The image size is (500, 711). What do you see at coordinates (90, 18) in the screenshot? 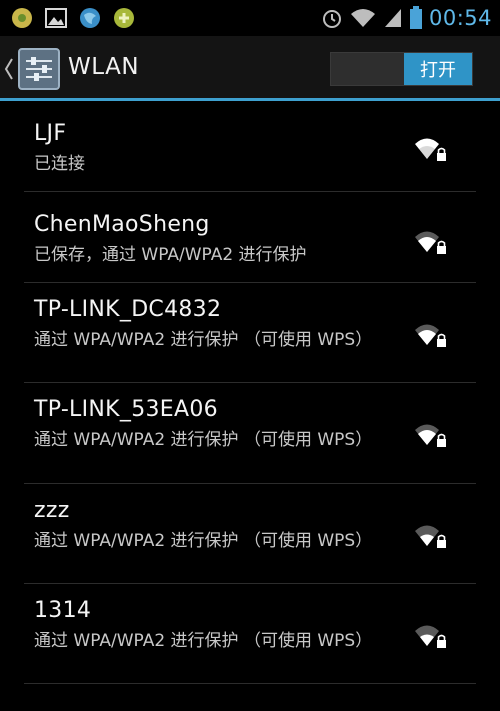
I see `browser-icon` at bounding box center [90, 18].